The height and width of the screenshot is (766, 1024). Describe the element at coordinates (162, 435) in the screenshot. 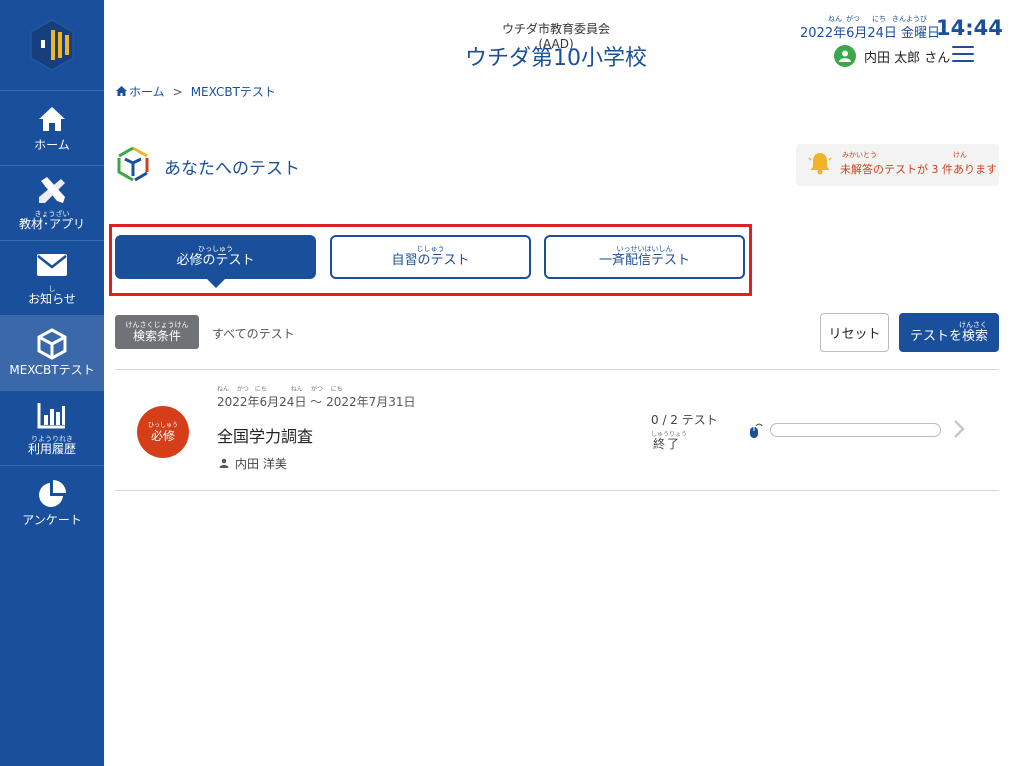

I see `required-badge-label: 必修` at that location.